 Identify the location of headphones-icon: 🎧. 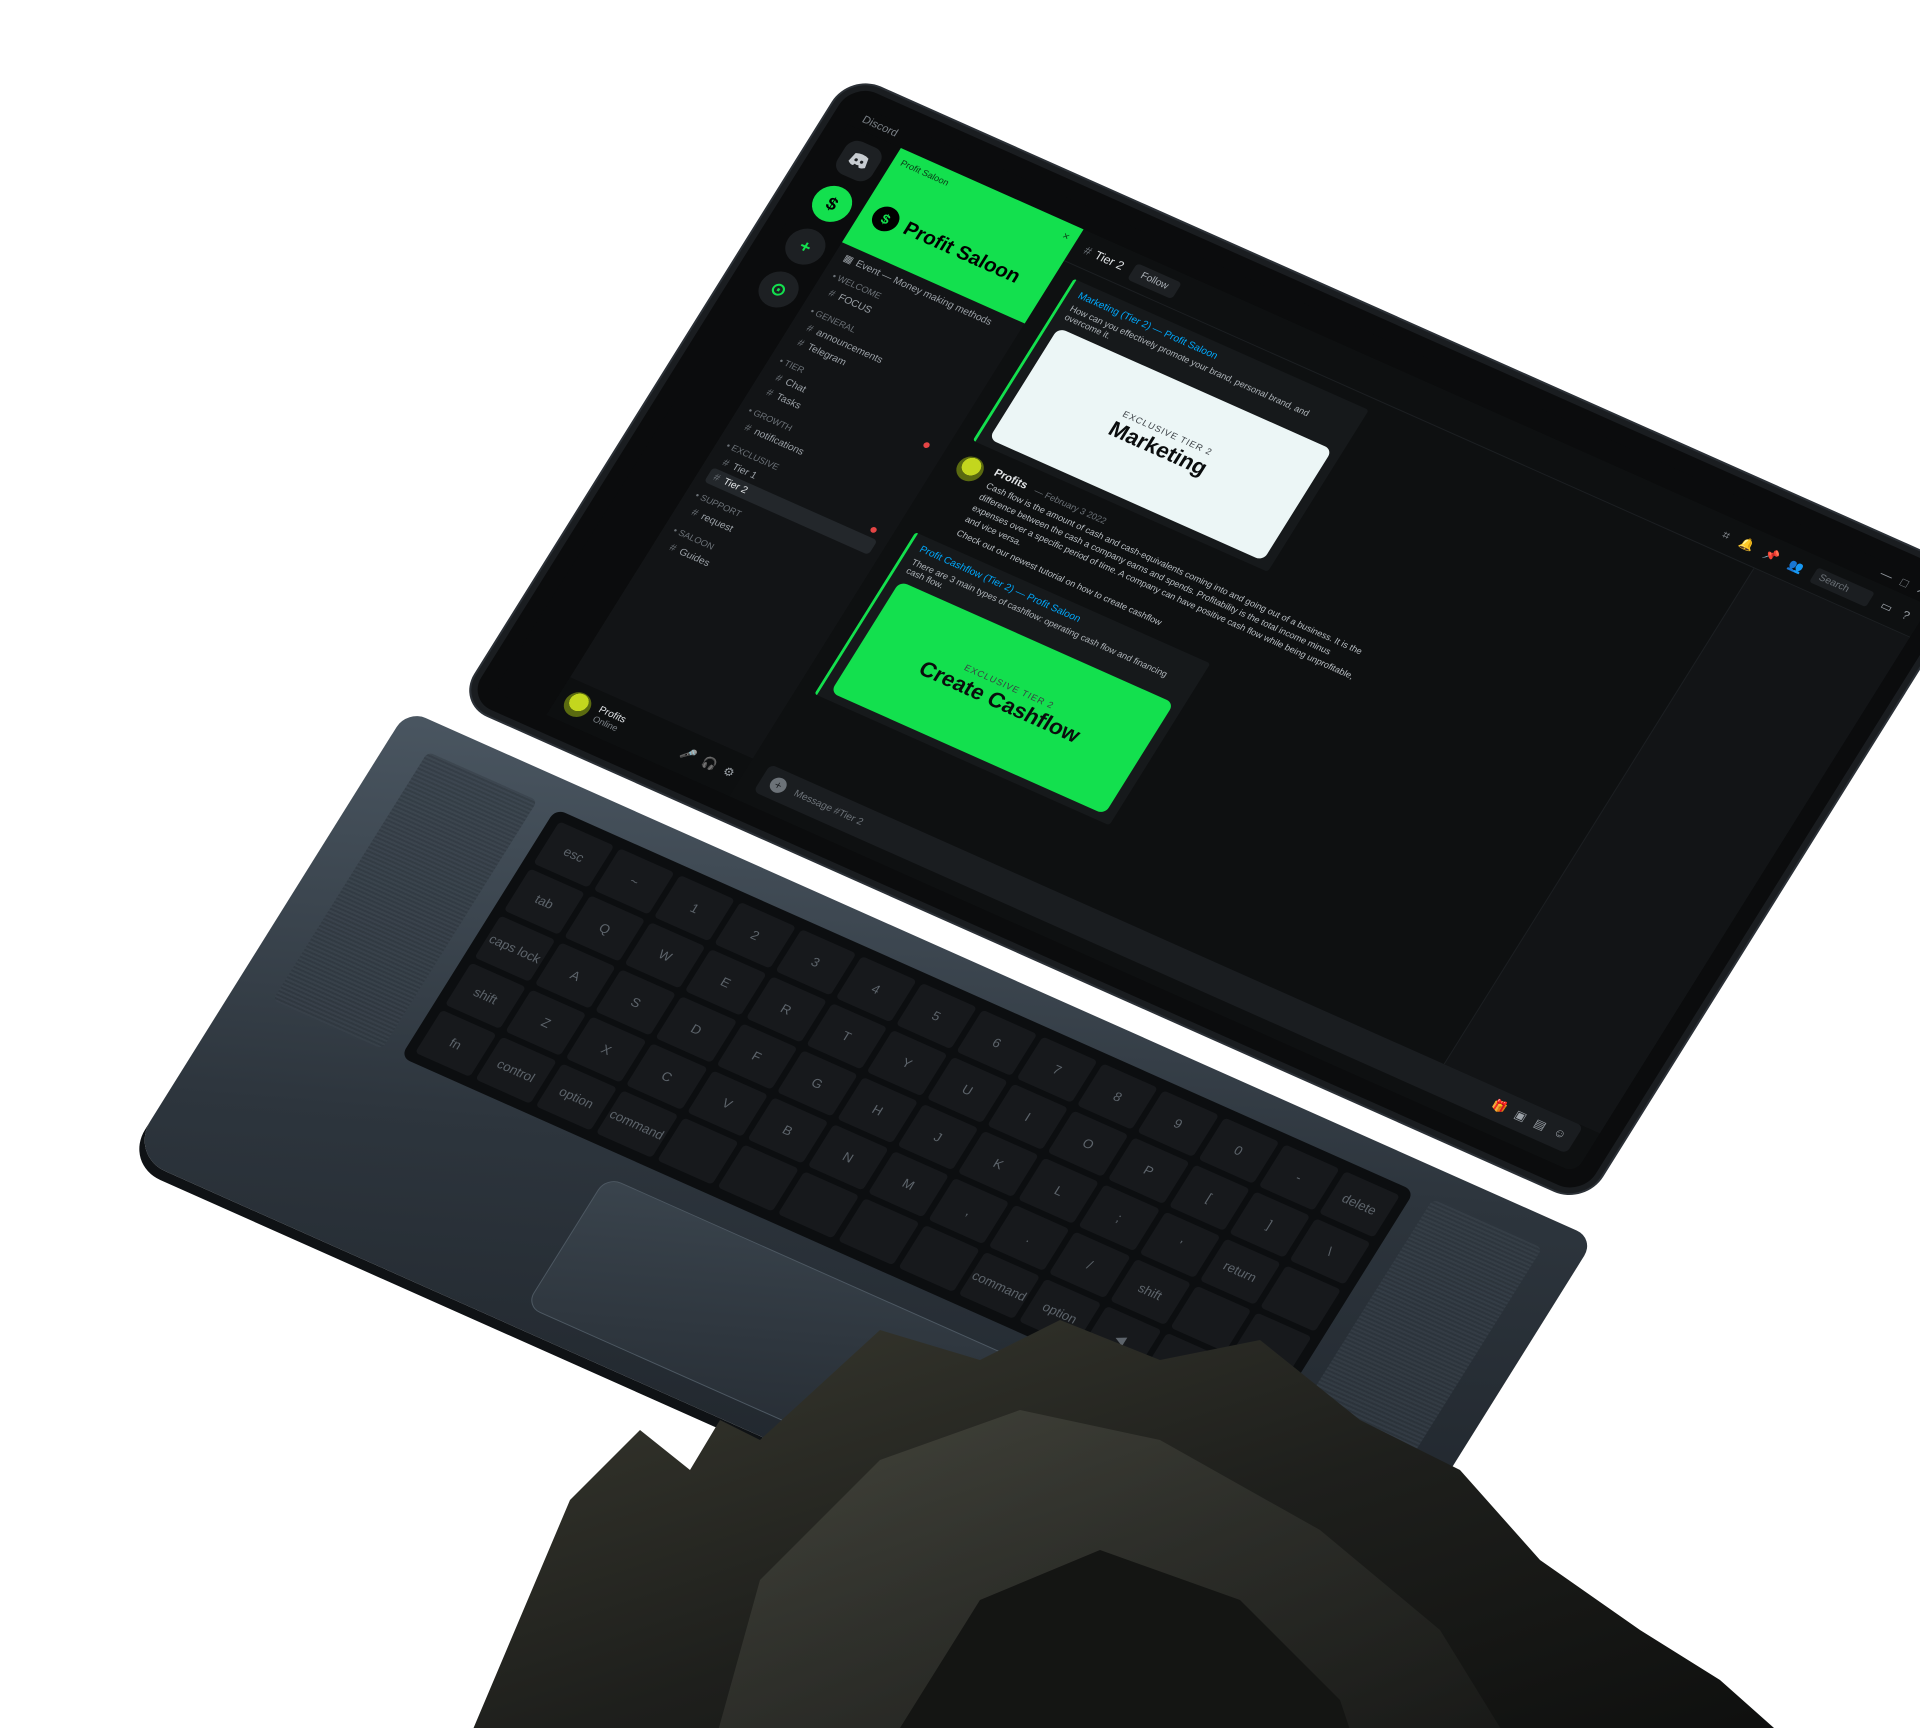
(709, 763).